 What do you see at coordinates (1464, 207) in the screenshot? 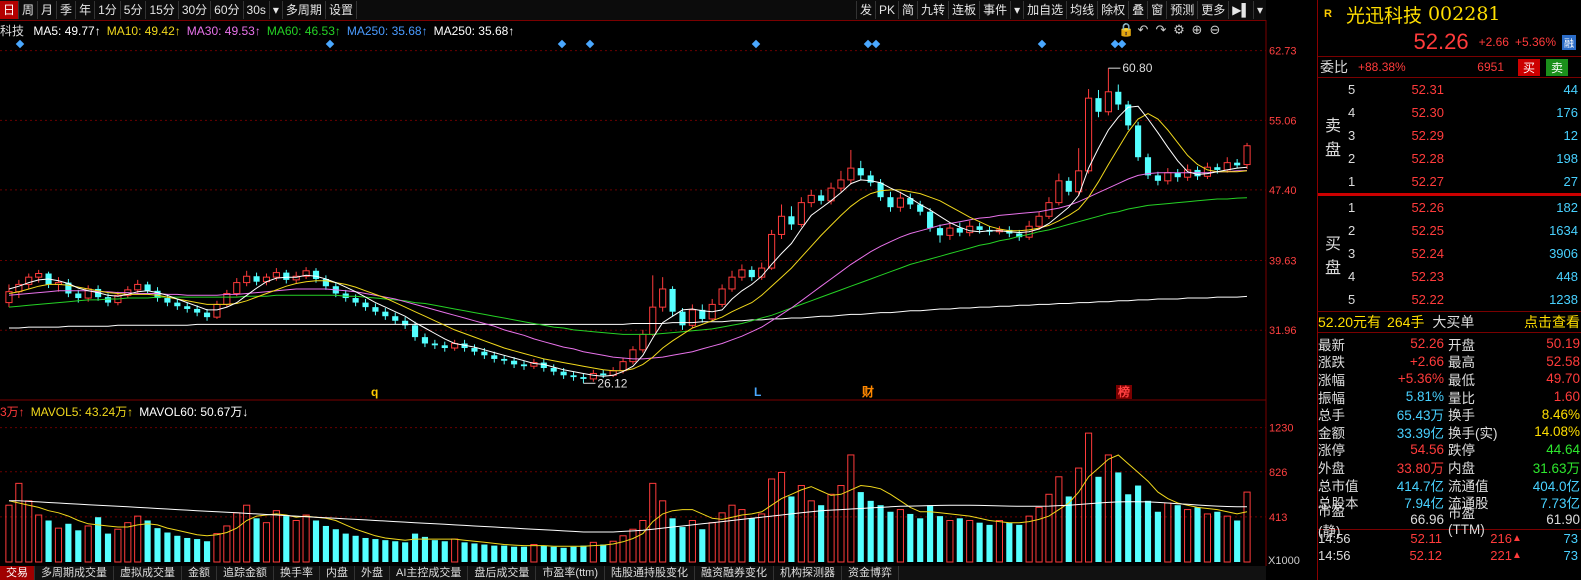
I see `bid-row: 1 52.26 182` at bounding box center [1464, 207].